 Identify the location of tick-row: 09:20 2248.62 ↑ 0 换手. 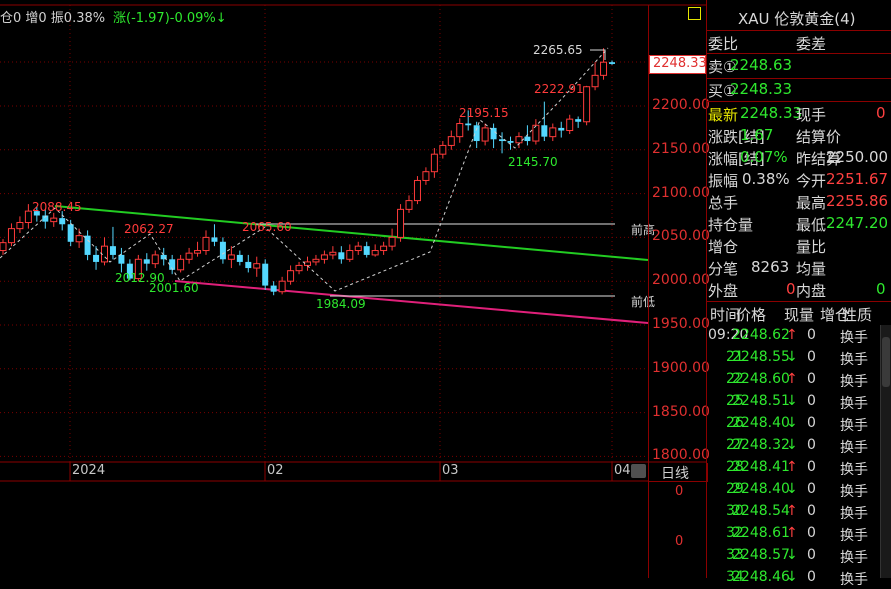
(798, 336).